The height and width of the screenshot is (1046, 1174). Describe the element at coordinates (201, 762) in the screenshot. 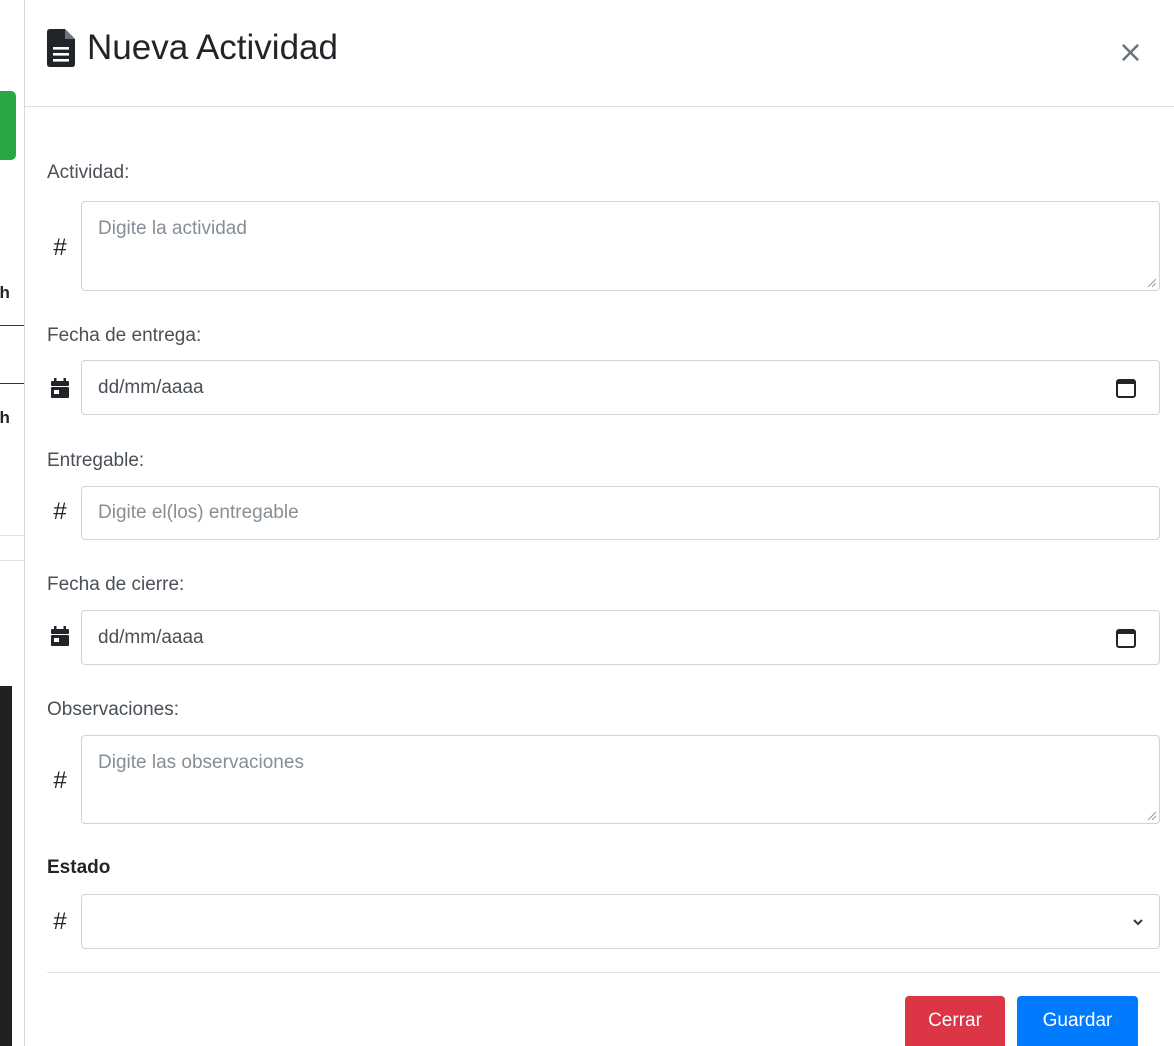

I see `observaciones-placeholder: Digite las observaciones` at that location.